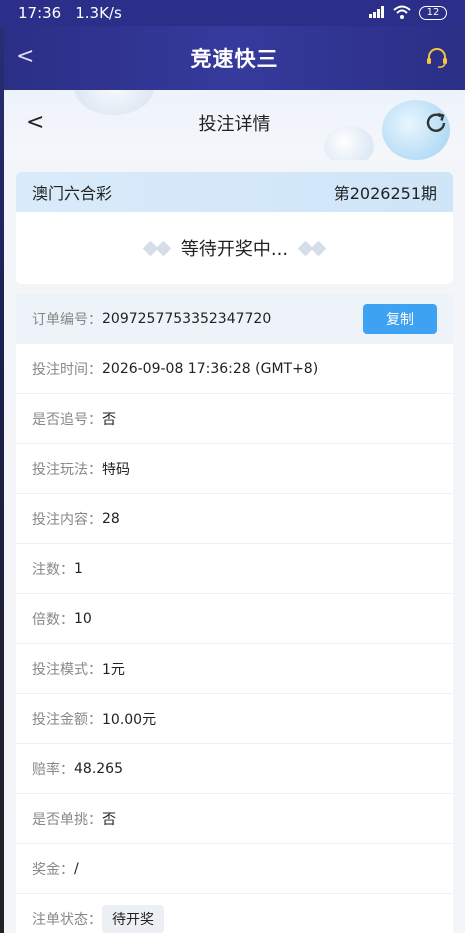 This screenshot has width=465, height=933. I want to click on row-value: 10, so click(83, 618).